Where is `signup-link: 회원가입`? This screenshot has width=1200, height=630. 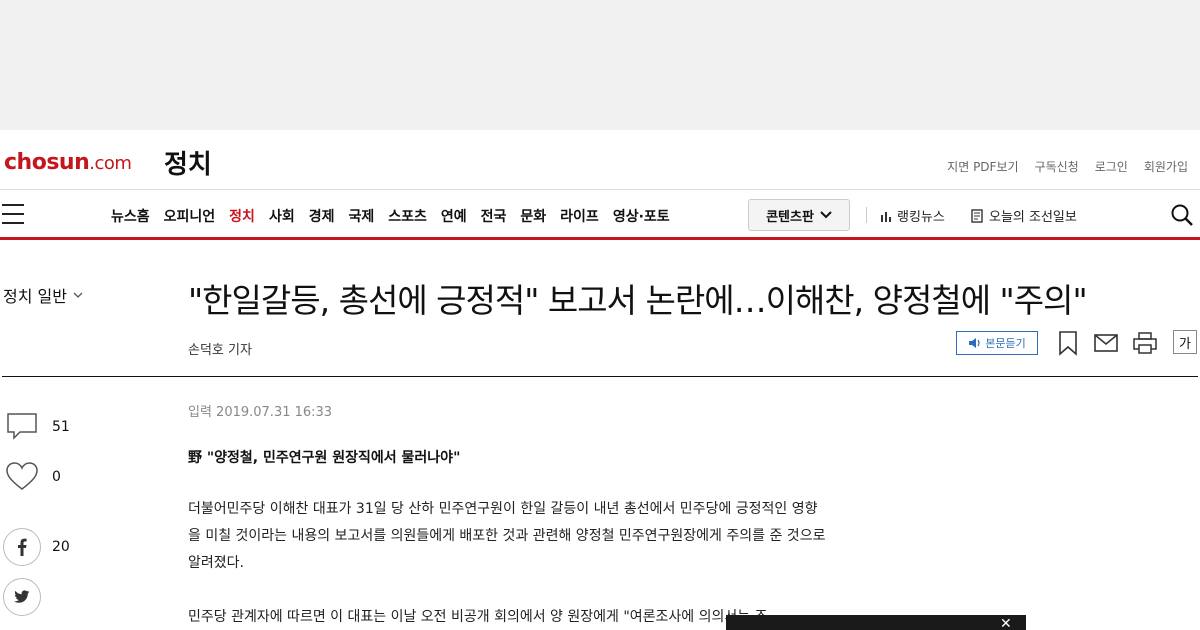 signup-link: 회원가입 is located at coordinates (1166, 166).